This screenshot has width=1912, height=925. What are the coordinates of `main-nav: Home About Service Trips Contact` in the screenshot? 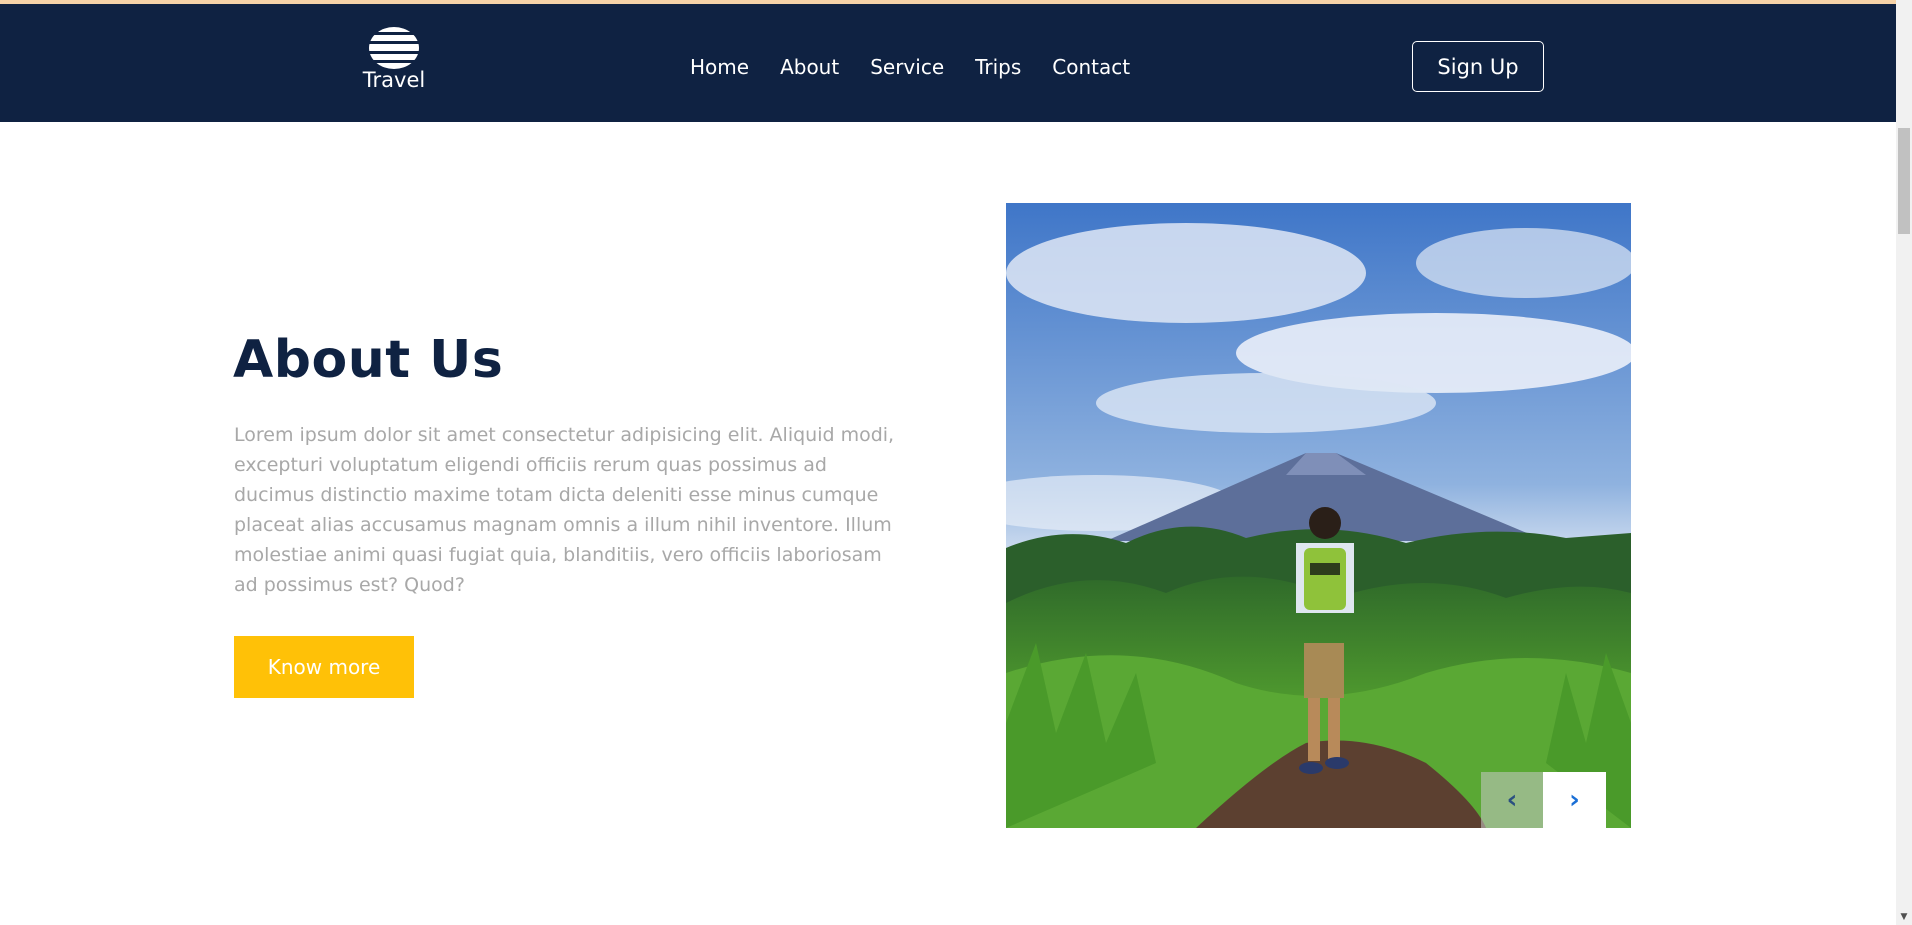 It's located at (910, 67).